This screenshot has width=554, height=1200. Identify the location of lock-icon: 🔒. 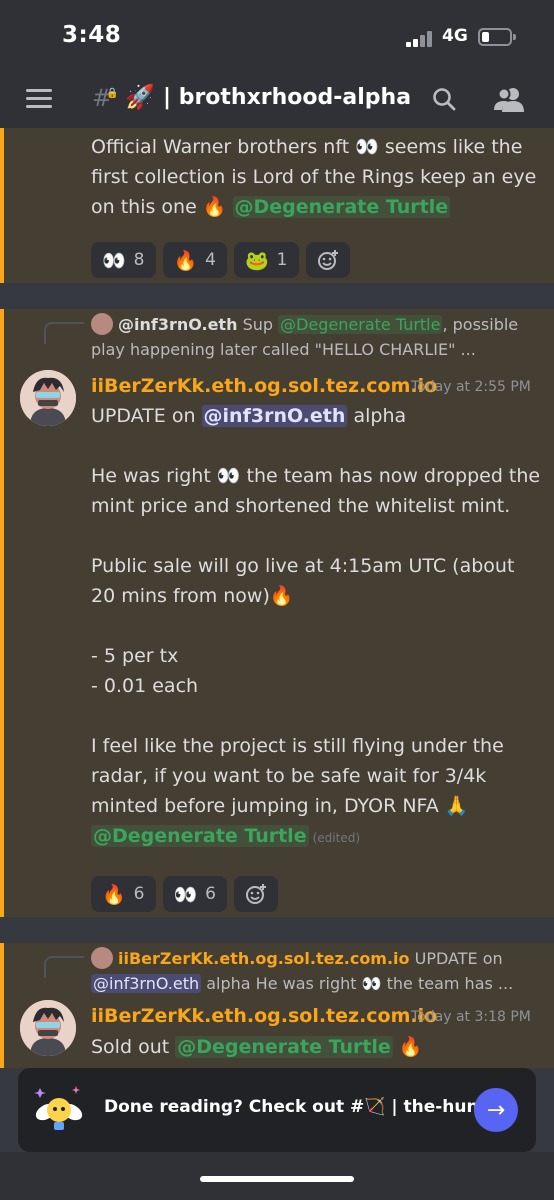
(112, 93).